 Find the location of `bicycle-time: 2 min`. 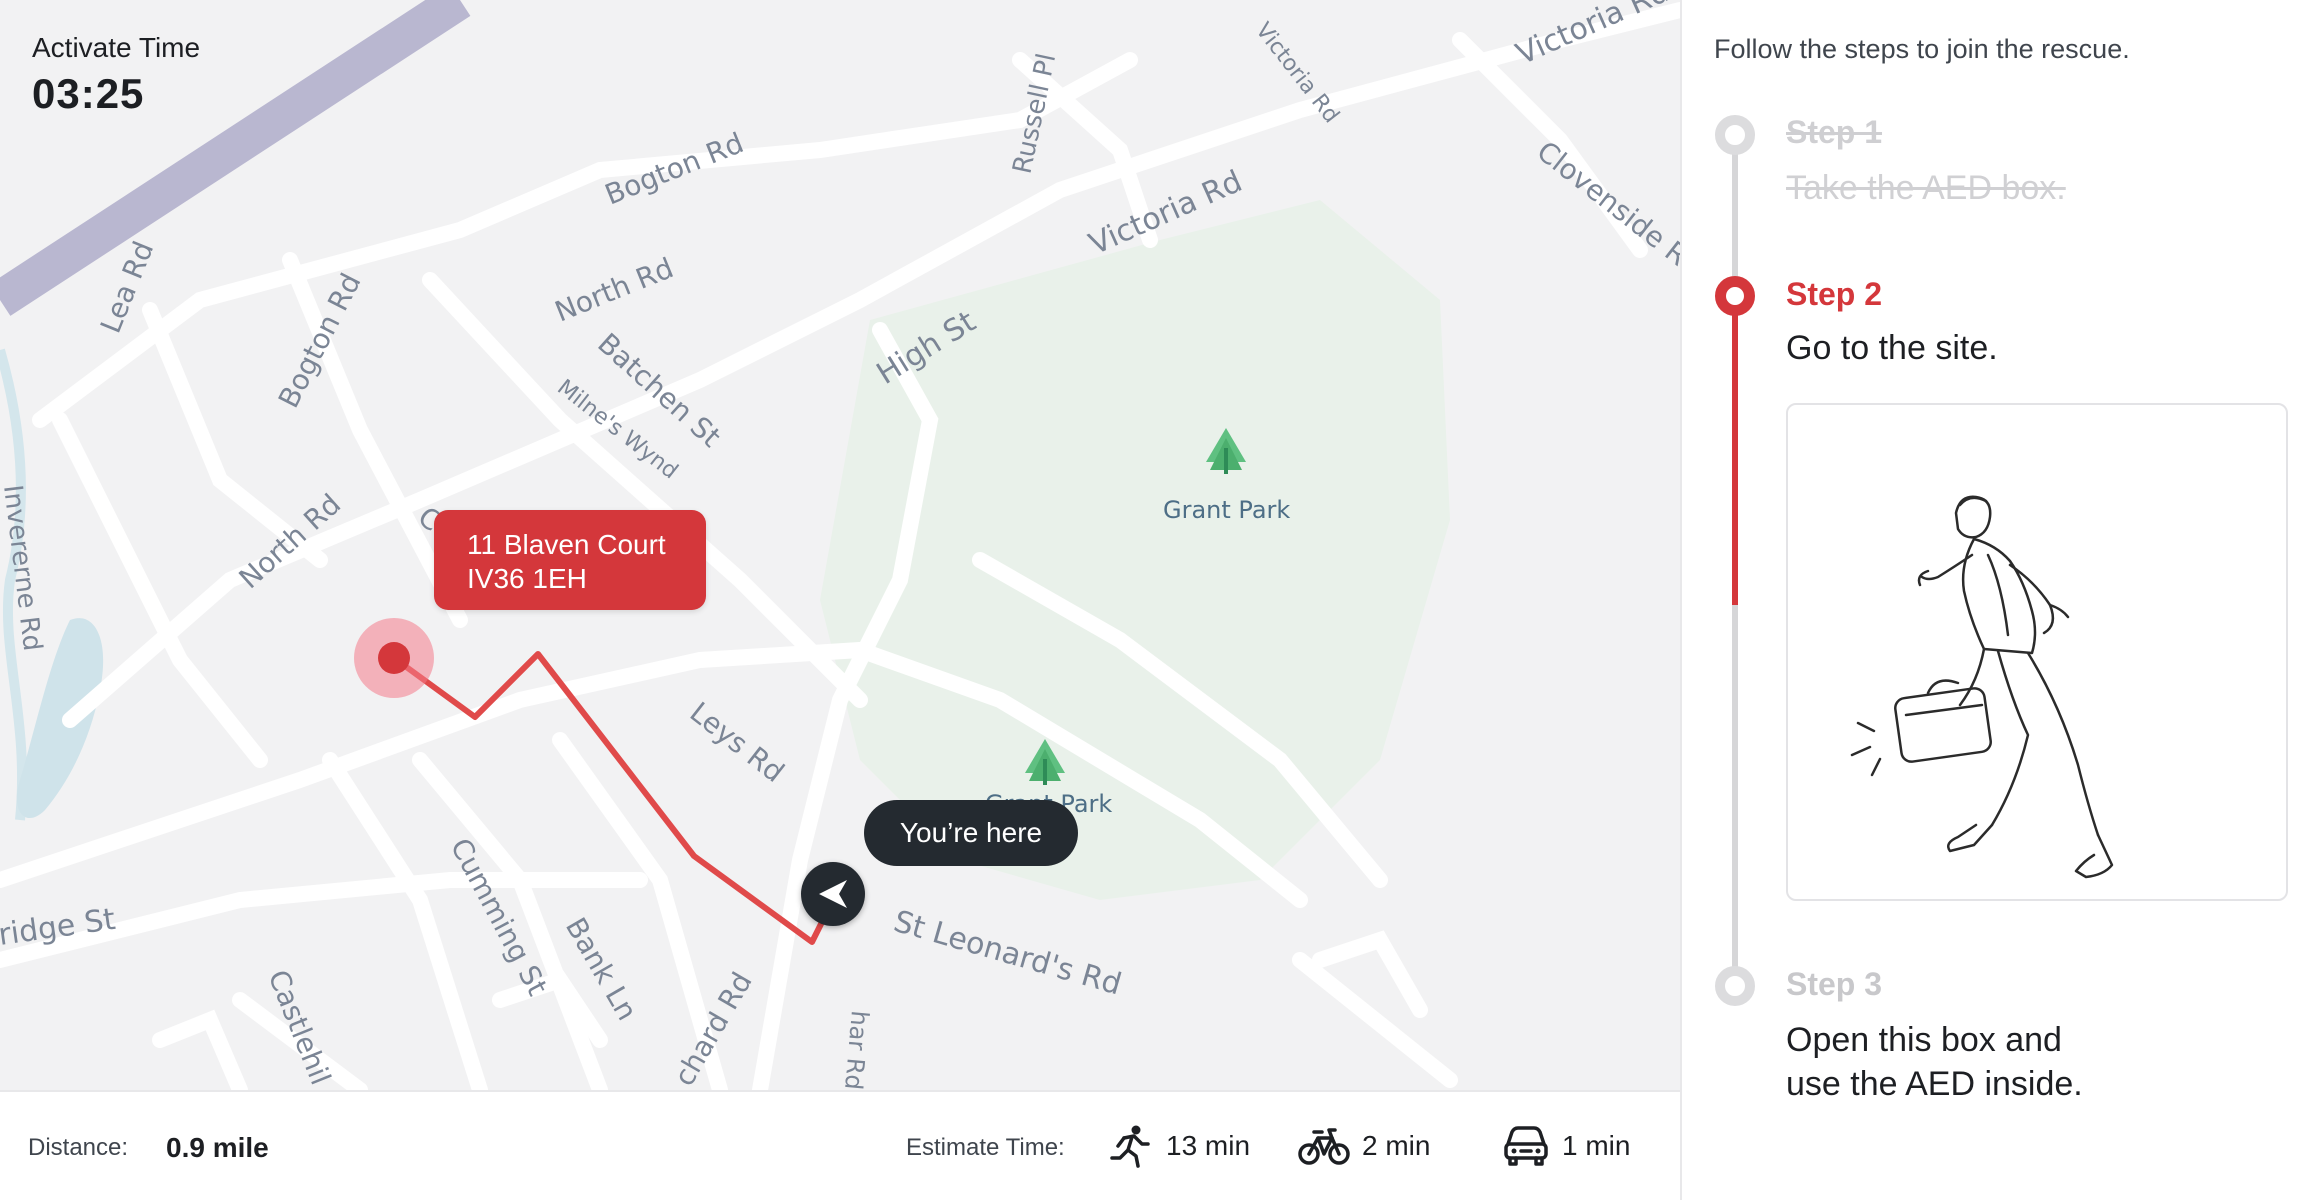

bicycle-time: 2 min is located at coordinates (1396, 1145).